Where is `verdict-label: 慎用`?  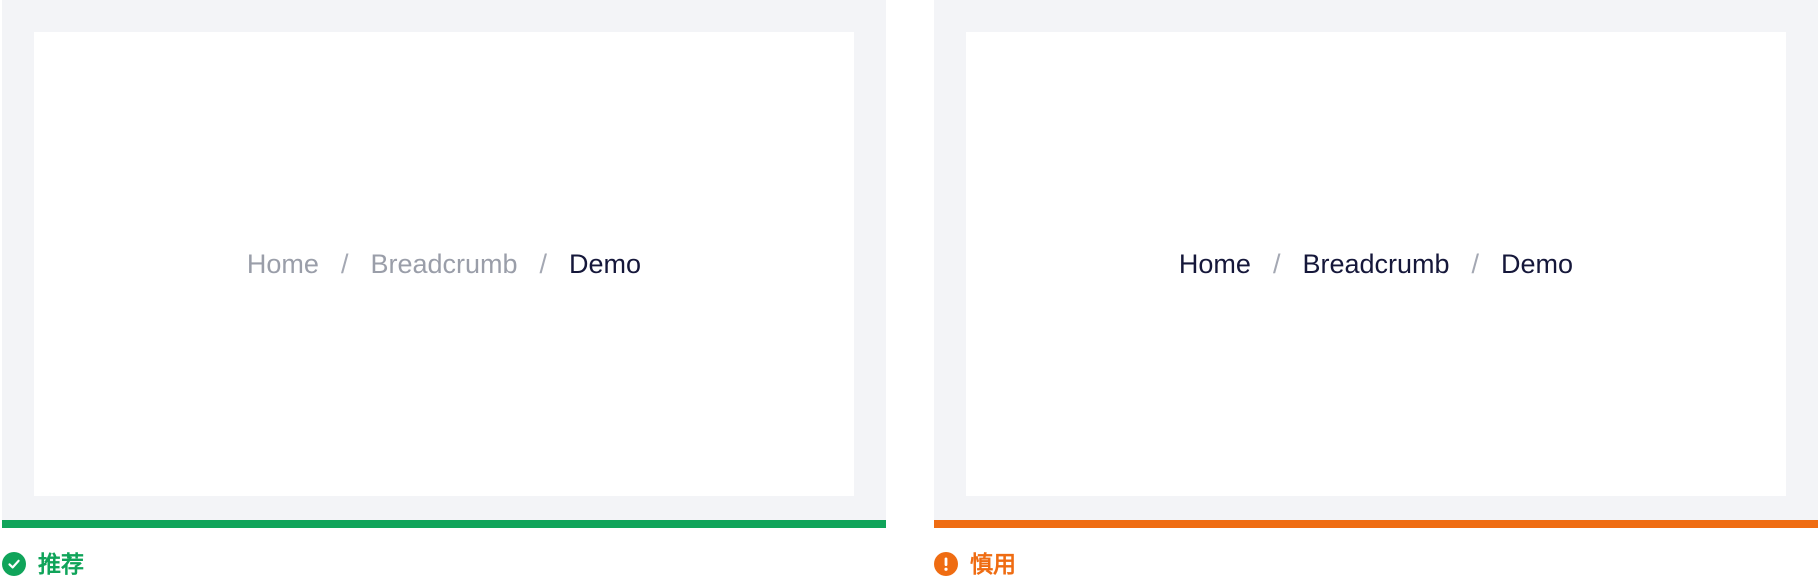
verdict-label: 慎用 is located at coordinates (993, 564).